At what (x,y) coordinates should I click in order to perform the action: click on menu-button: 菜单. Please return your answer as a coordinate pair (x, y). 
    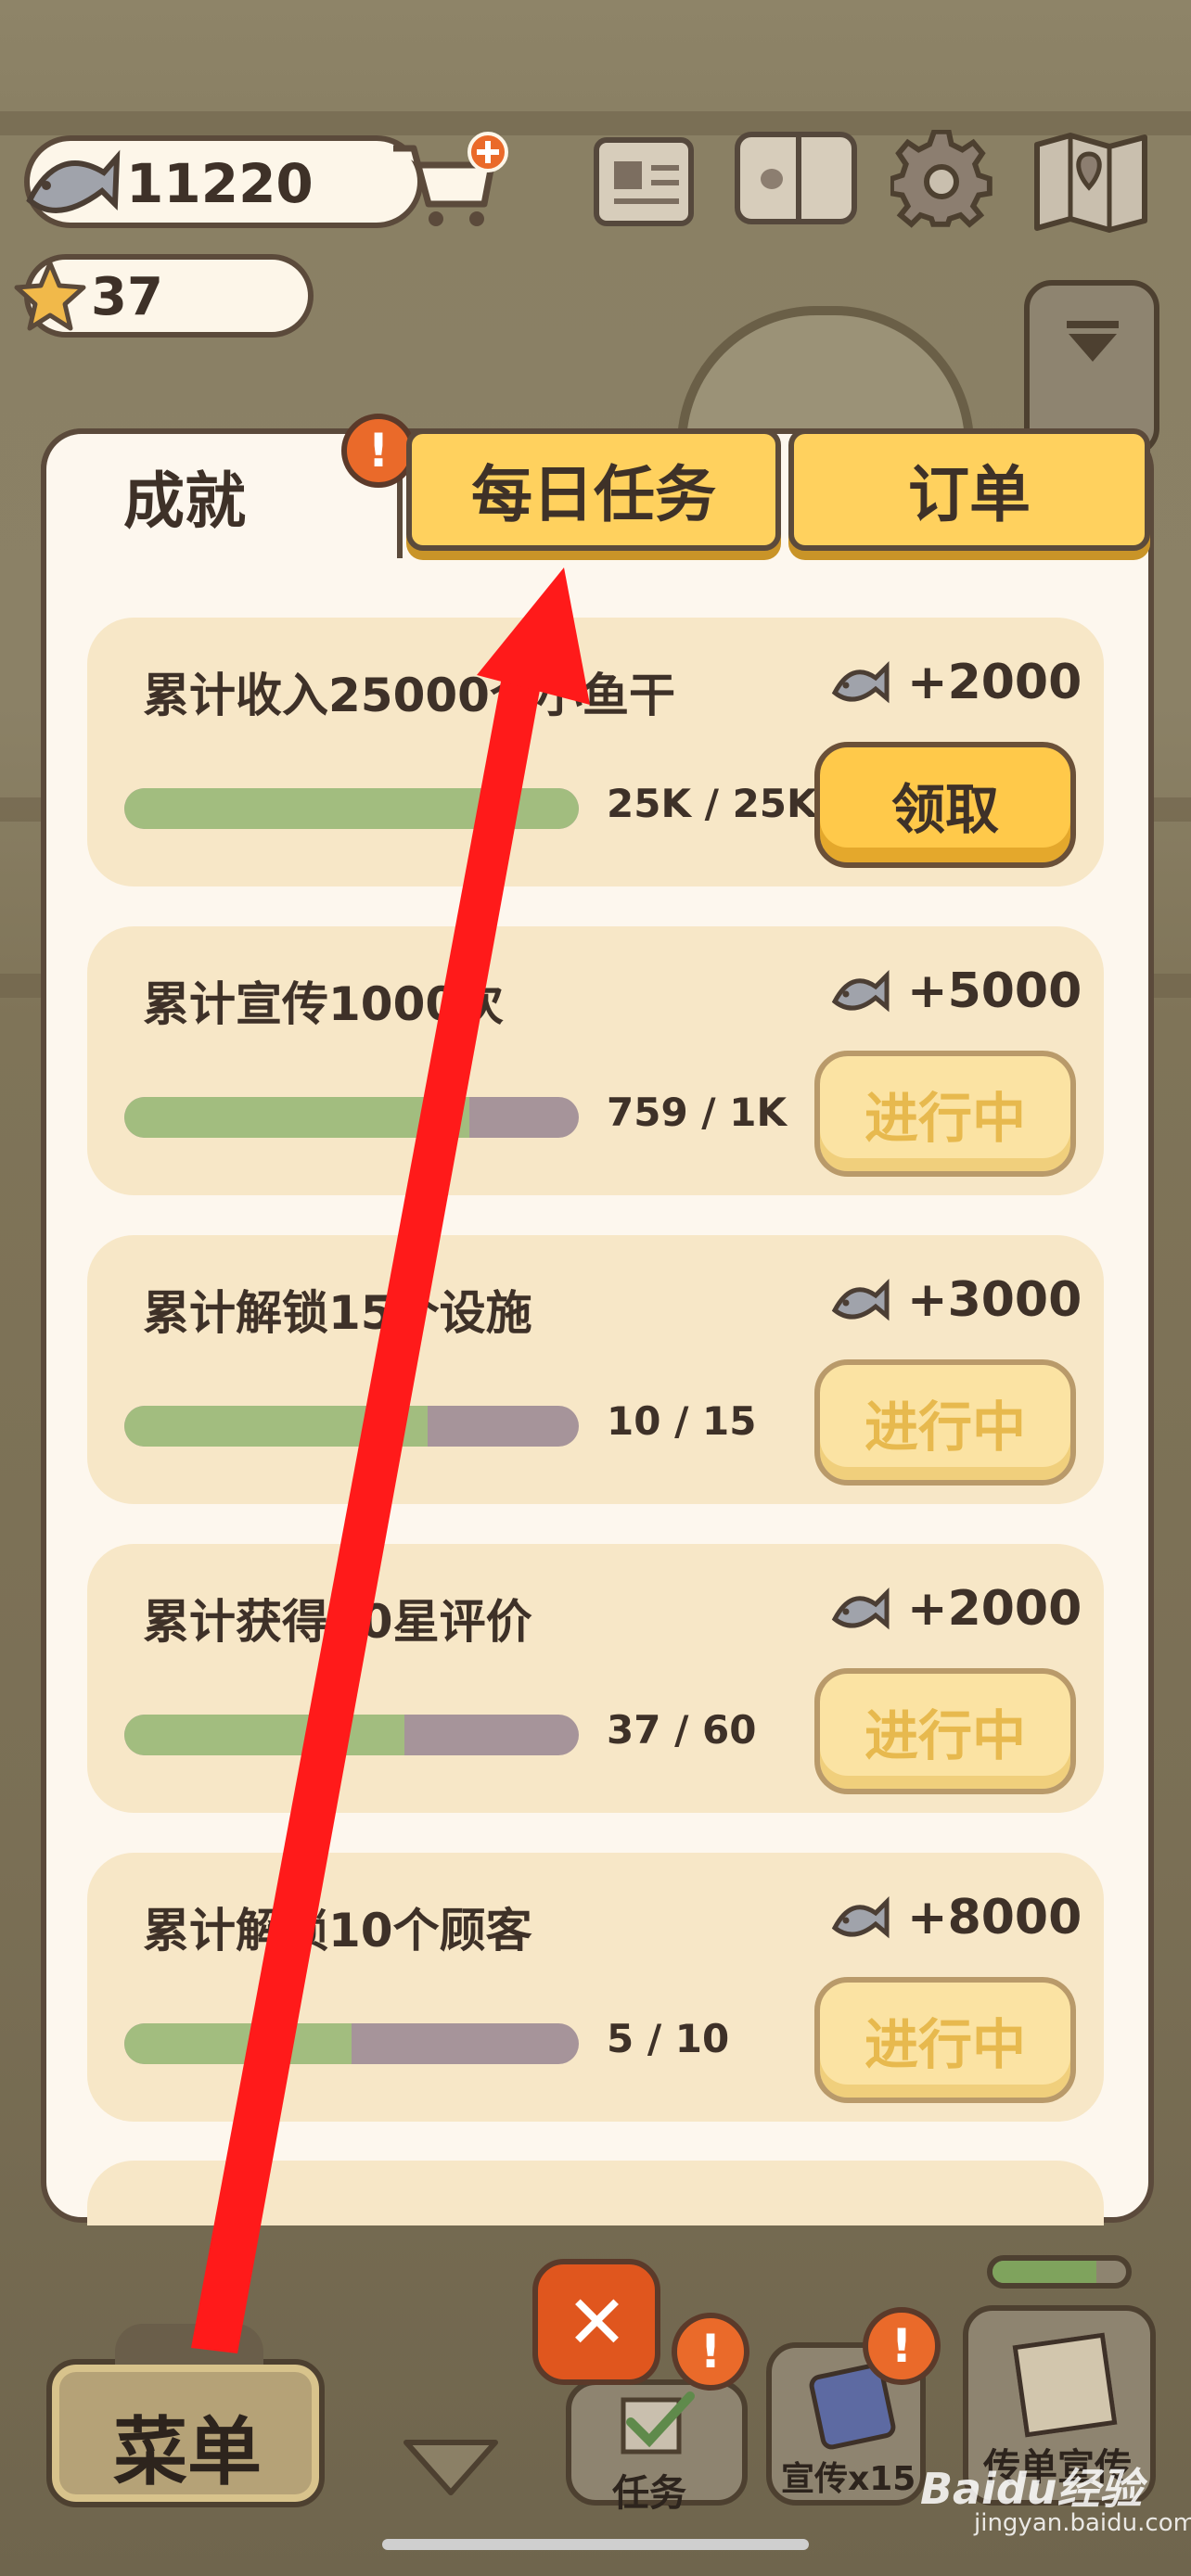
    Looking at the image, I should click on (185, 2433).